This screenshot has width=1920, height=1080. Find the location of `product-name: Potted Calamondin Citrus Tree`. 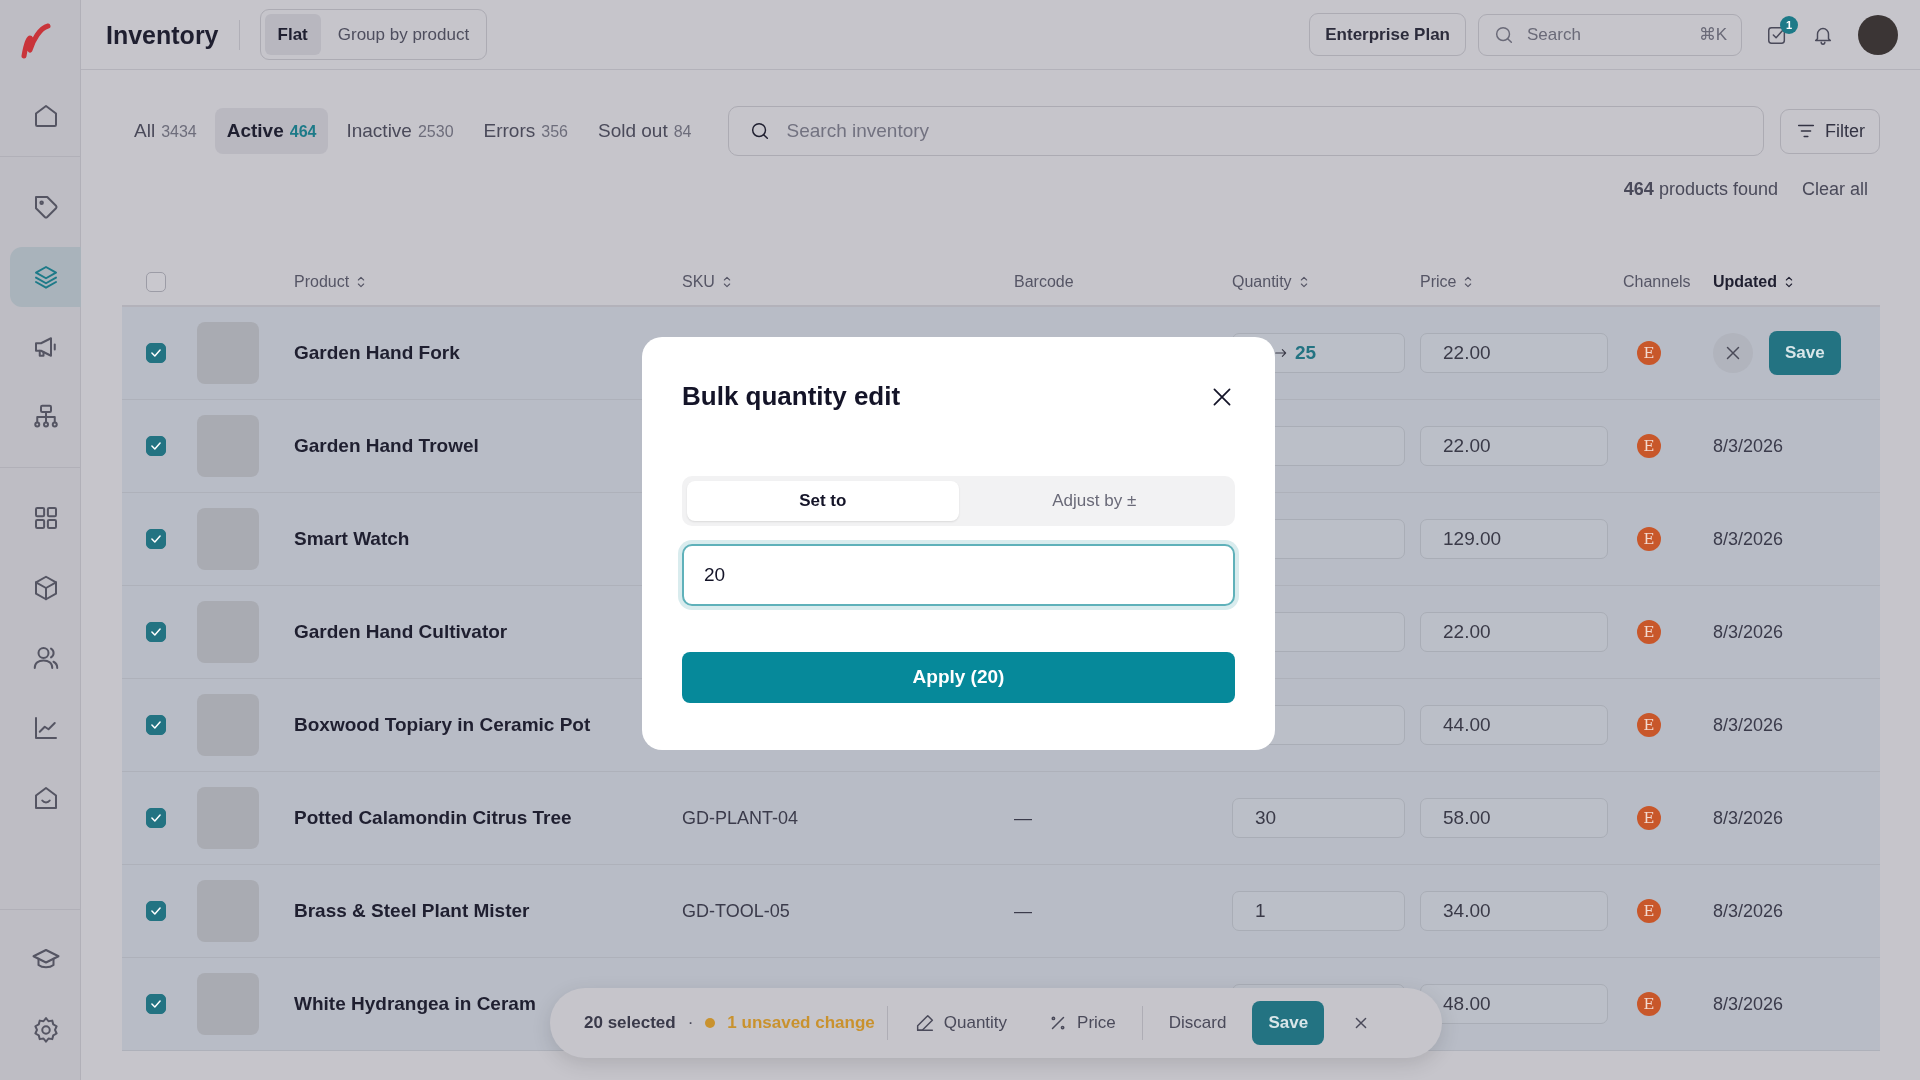

product-name: Potted Calamondin Citrus Tree is located at coordinates (433, 817).